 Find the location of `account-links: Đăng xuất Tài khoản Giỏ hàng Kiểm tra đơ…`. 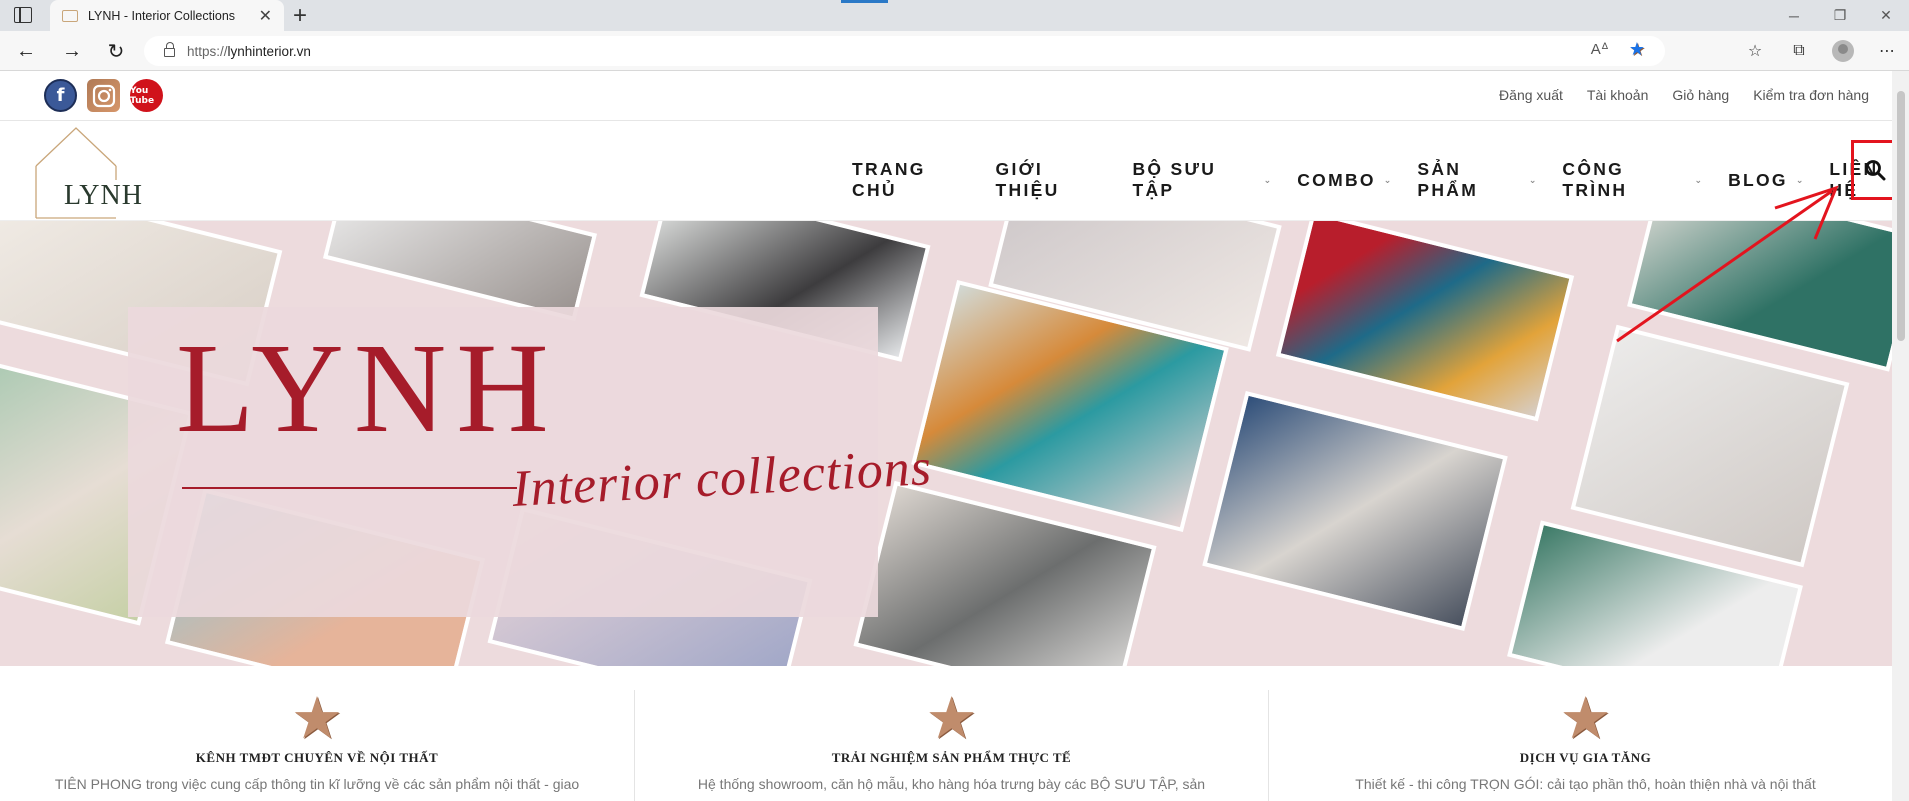

account-links: Đăng xuất Tài khoản Giỏ hàng Kiểm tra đơ… is located at coordinates (1684, 95).